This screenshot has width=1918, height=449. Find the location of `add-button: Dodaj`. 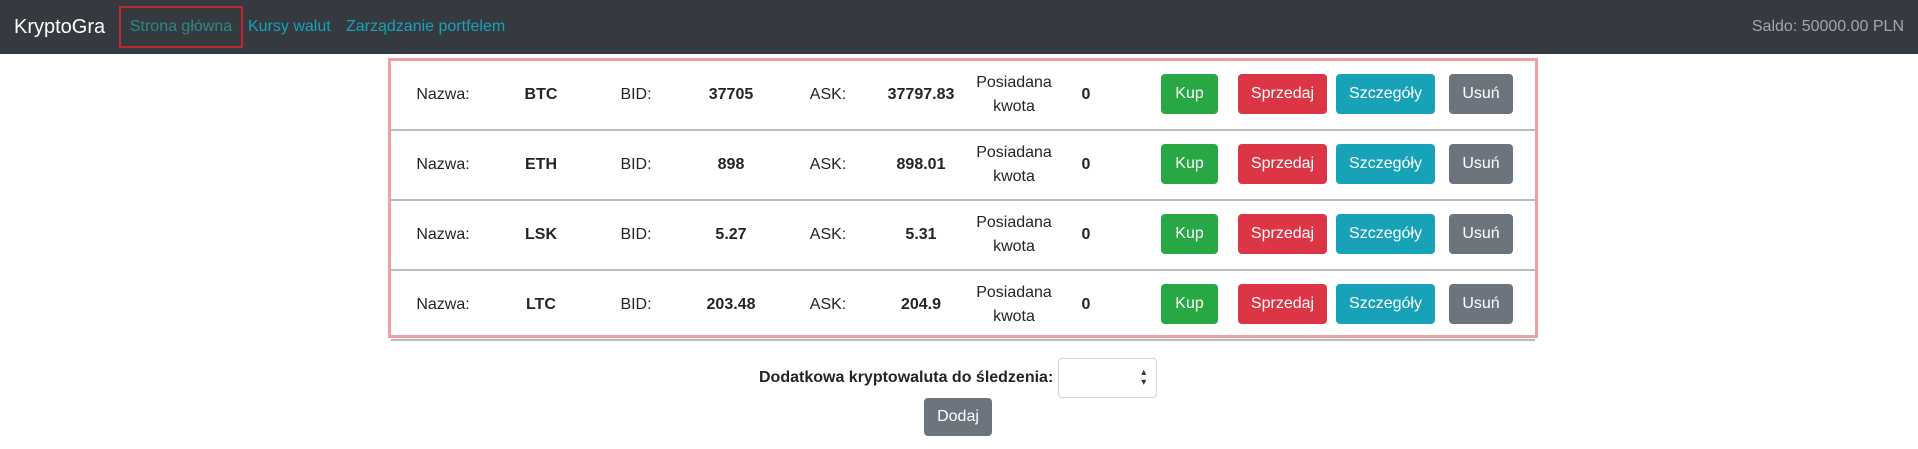

add-button: Dodaj is located at coordinates (958, 417).